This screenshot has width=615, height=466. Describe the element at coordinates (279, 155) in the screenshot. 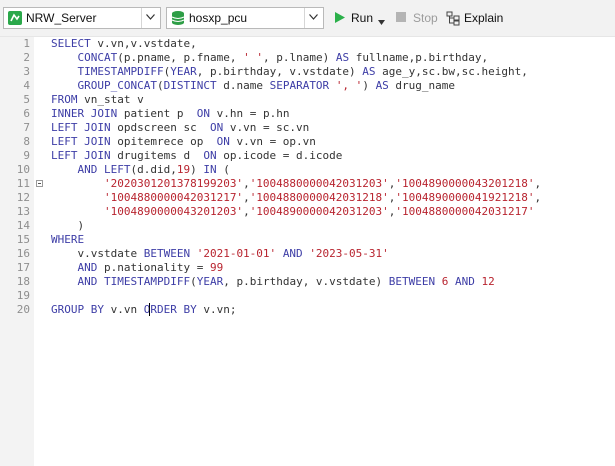

I see `code-token: op.icode = d.icode` at that location.